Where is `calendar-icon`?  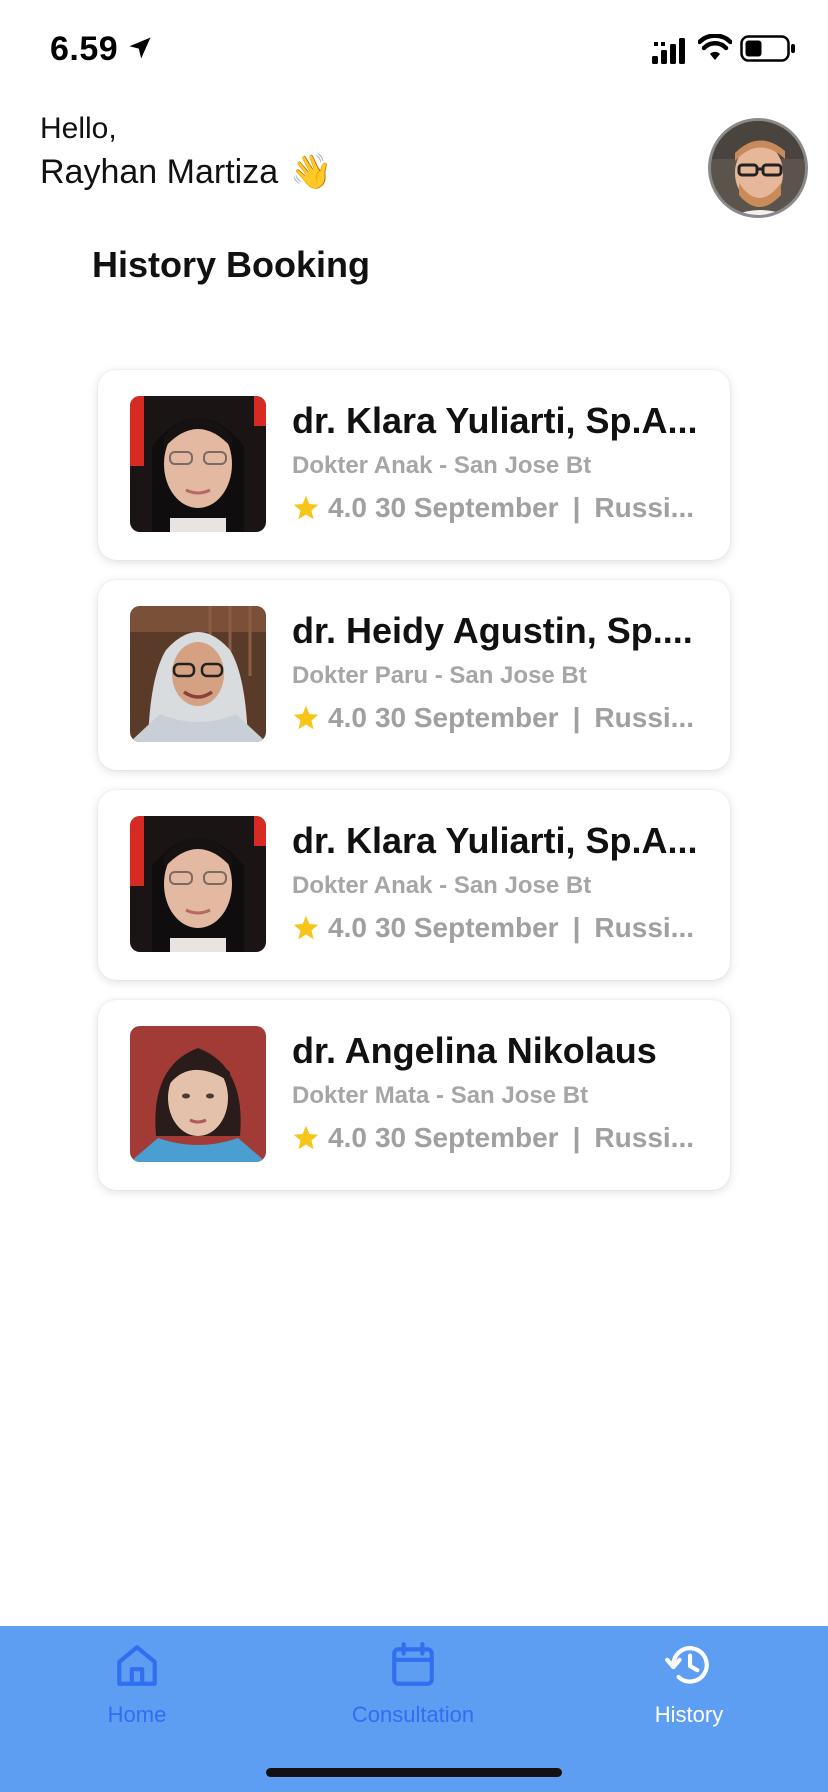
calendar-icon is located at coordinates (413, 1664).